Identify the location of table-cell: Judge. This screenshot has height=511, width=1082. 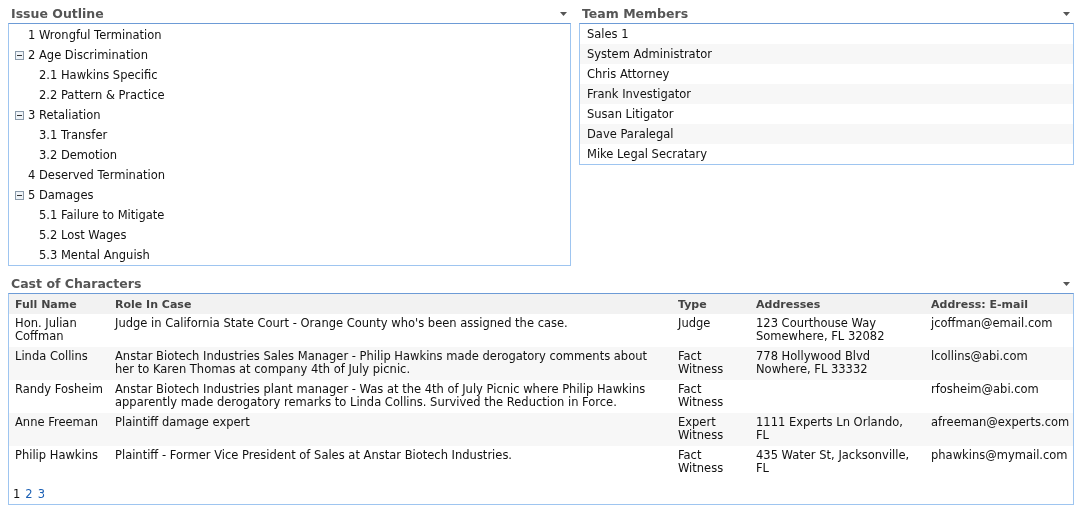
(711, 330).